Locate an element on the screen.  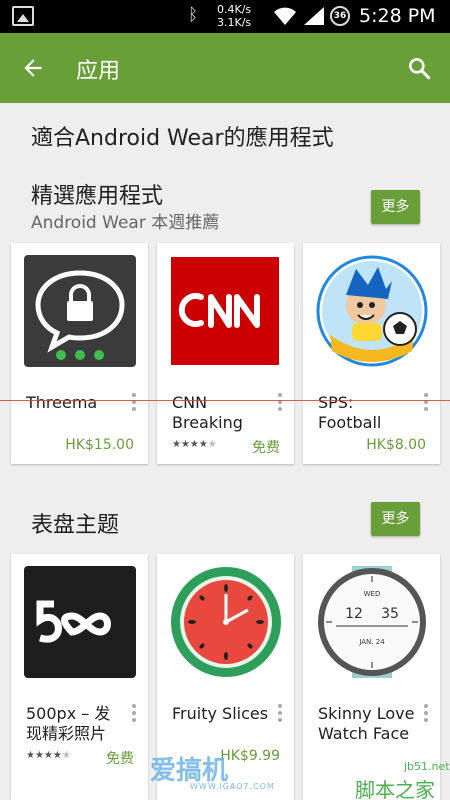
arrow-back-icon is located at coordinates (33, 68).